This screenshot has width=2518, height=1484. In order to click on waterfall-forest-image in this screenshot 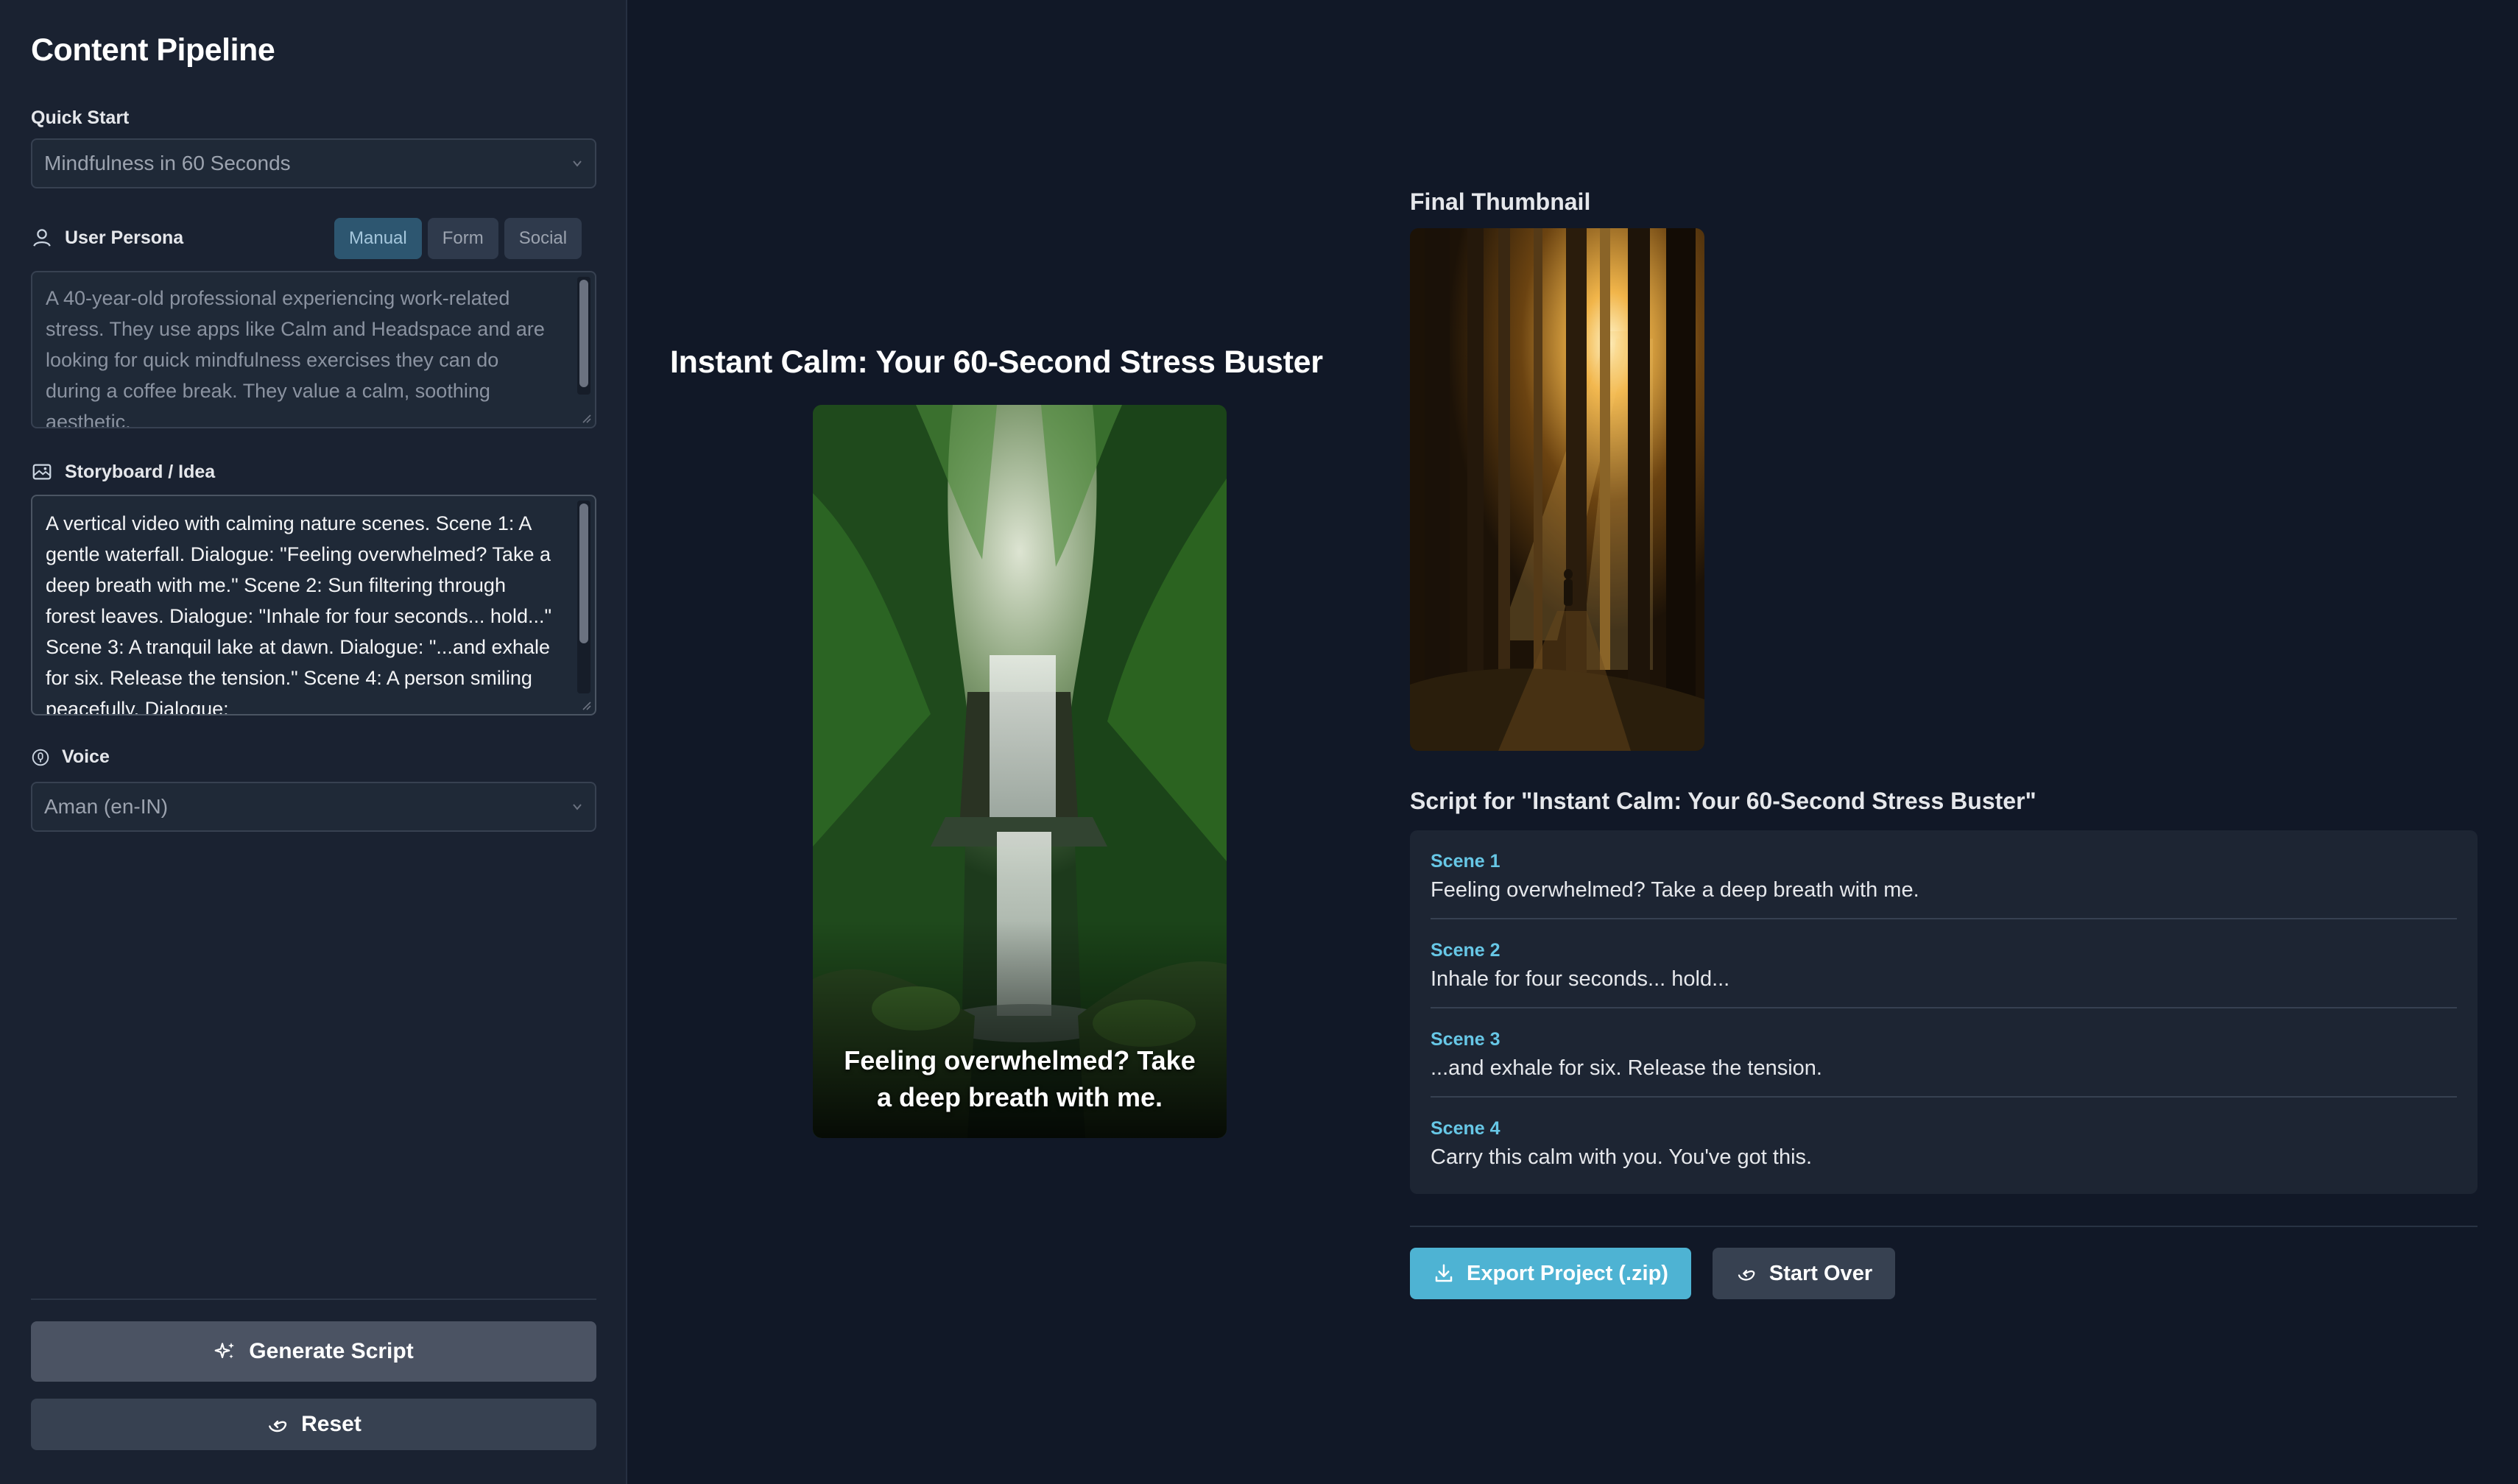, I will do `click(1020, 772)`.